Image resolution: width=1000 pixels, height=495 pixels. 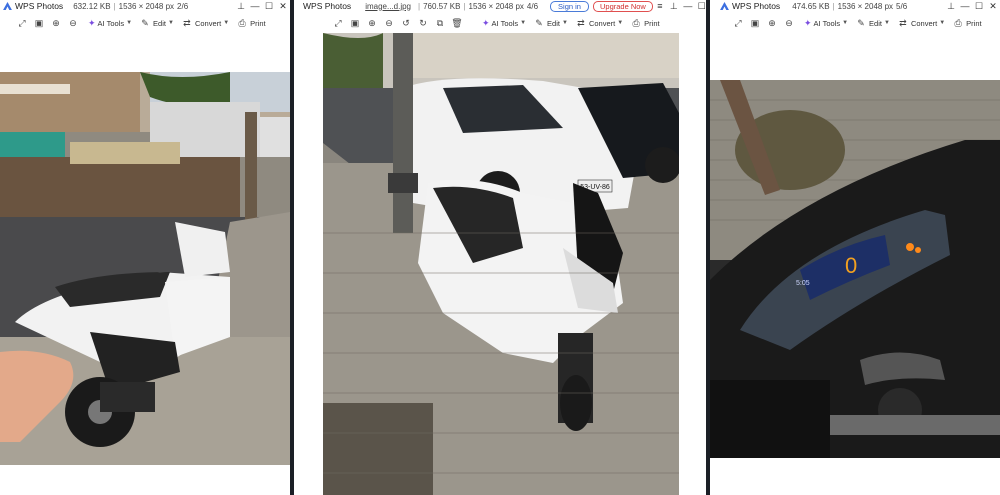 I want to click on crop-icon: ⧉, so click(x=440, y=23).